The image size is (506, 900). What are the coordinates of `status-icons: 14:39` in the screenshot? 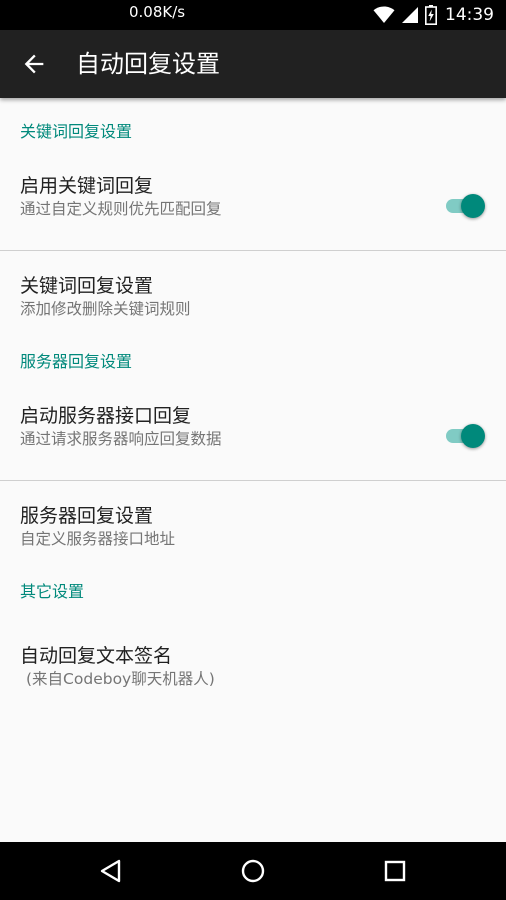 It's located at (433, 15).